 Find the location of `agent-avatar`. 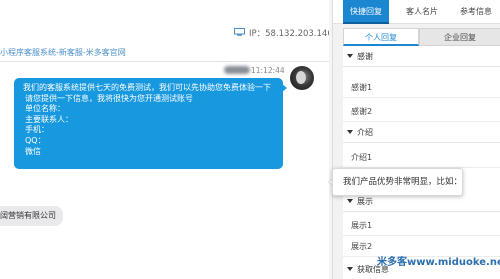

agent-avatar is located at coordinates (302, 78).